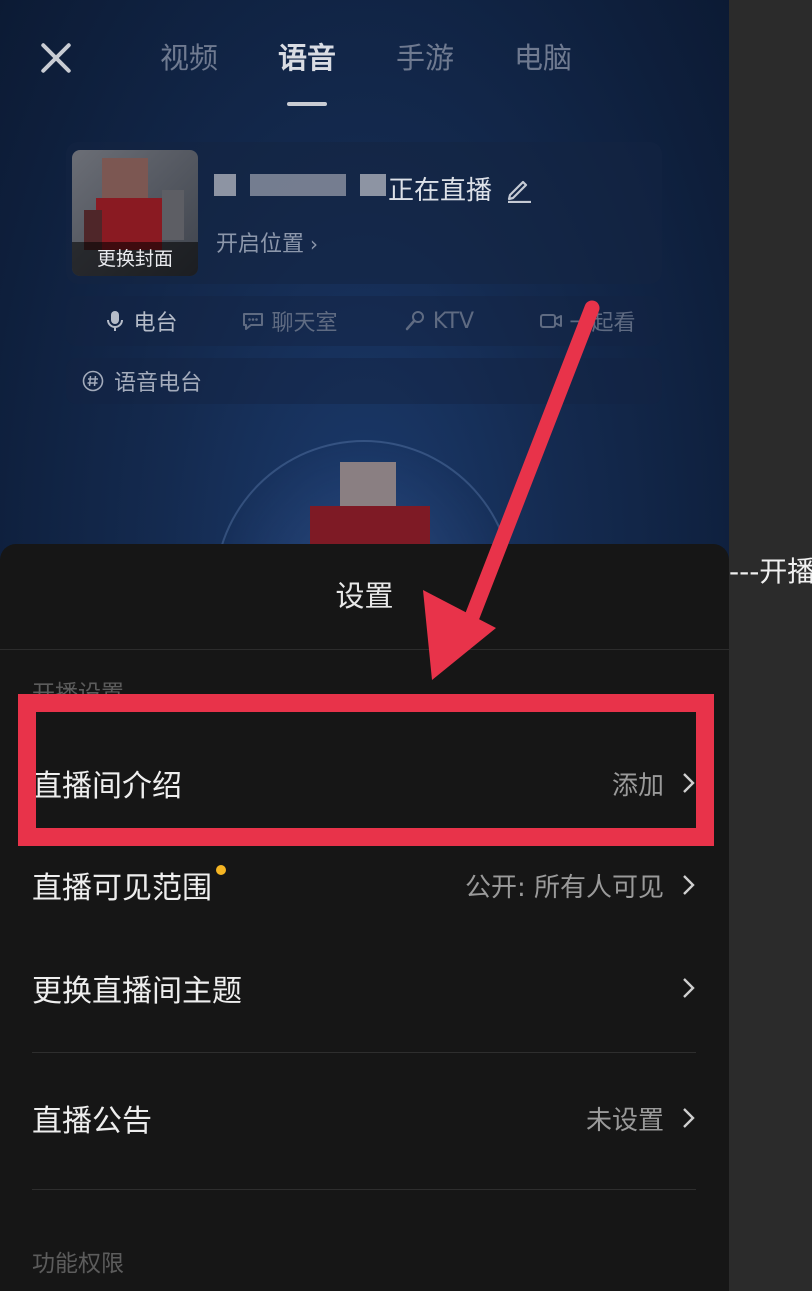  What do you see at coordinates (260, 244) in the screenshot?
I see `location-label: 开启位置` at bounding box center [260, 244].